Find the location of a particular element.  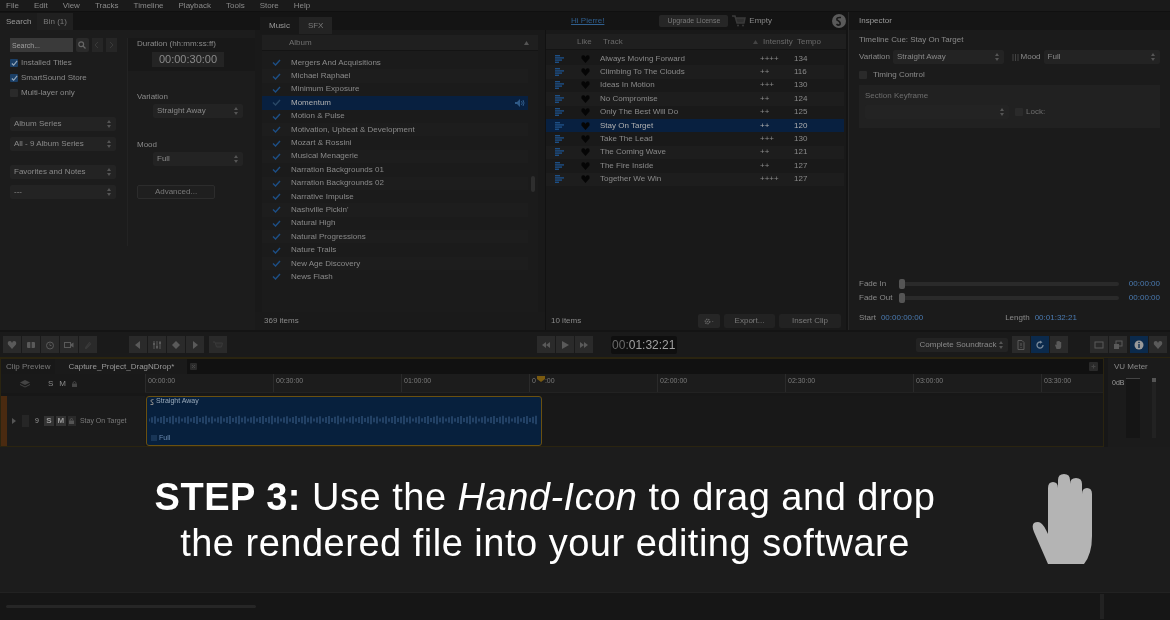

track-row: The Coming Wave ++ 121 is located at coordinates (695, 152).